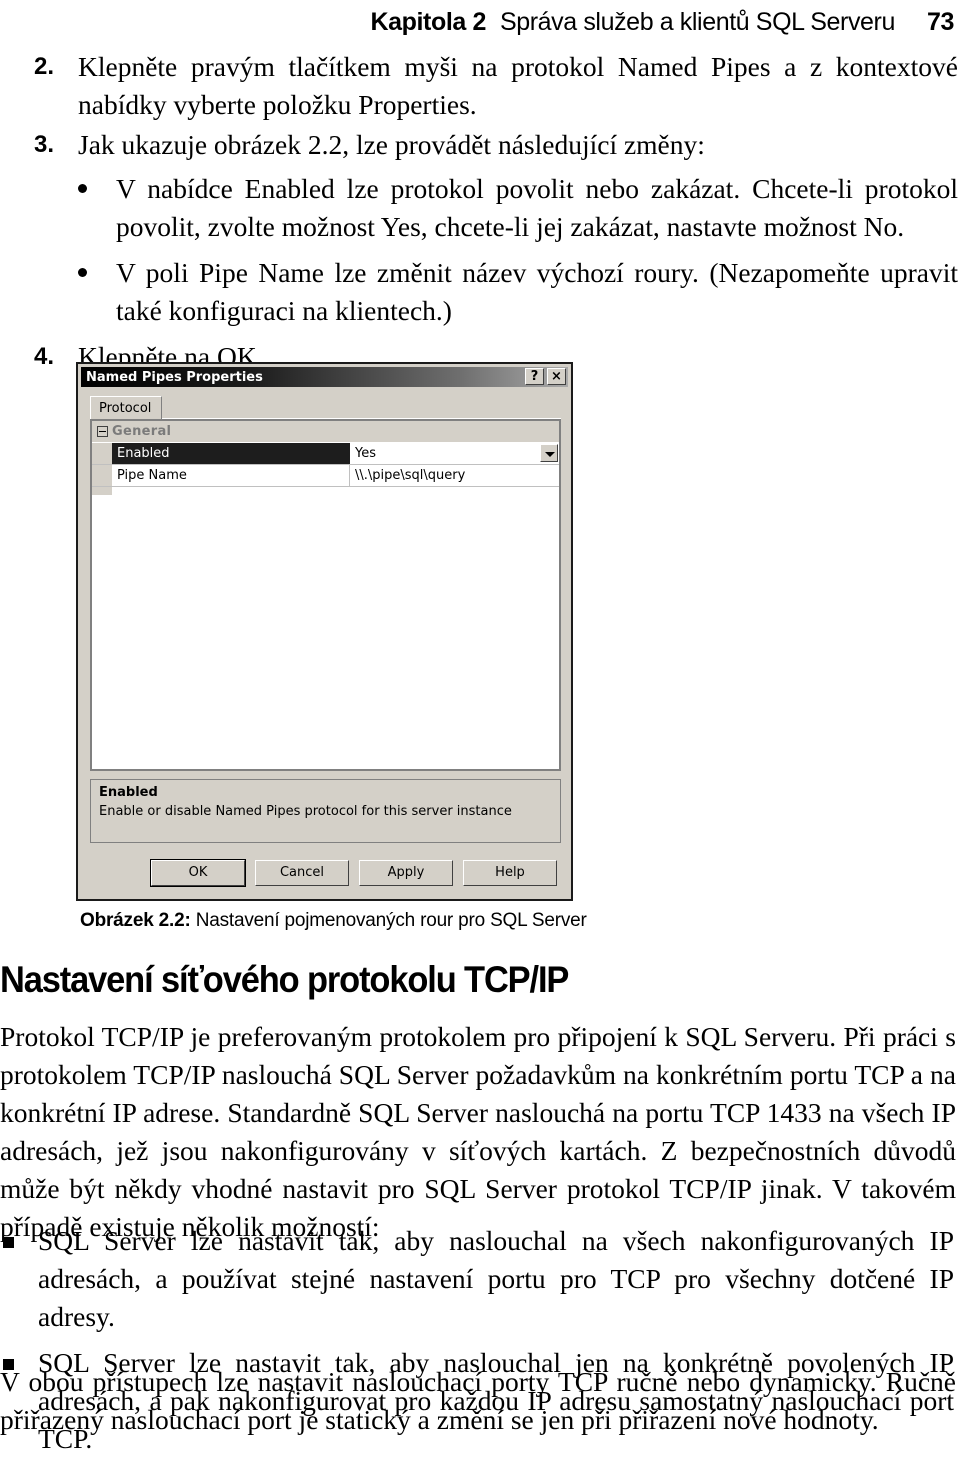 The image size is (960, 1466). What do you see at coordinates (302, 873) in the screenshot?
I see `cancel-button: Cancel` at bounding box center [302, 873].